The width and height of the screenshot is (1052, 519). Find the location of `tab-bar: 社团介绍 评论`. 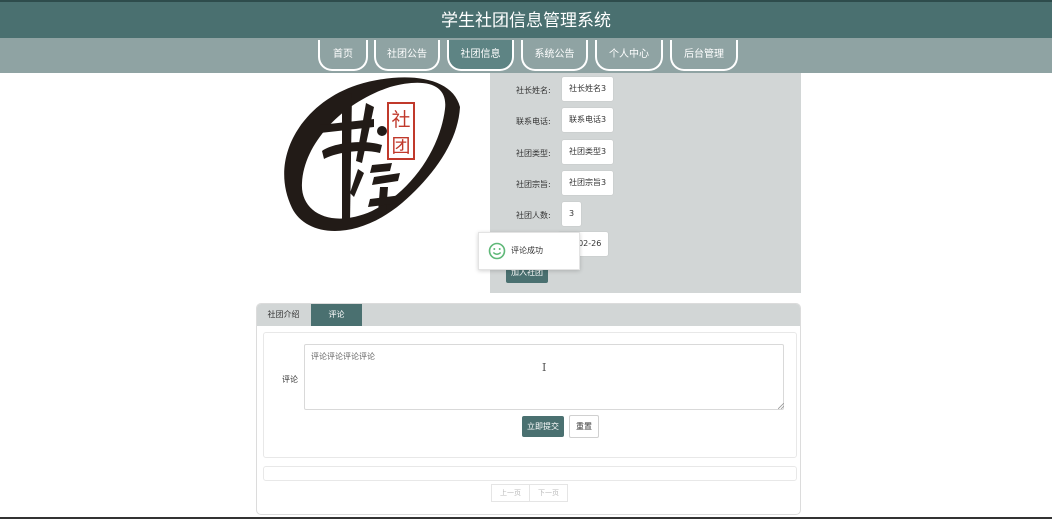

tab-bar: 社团介绍 评论 is located at coordinates (528, 315).